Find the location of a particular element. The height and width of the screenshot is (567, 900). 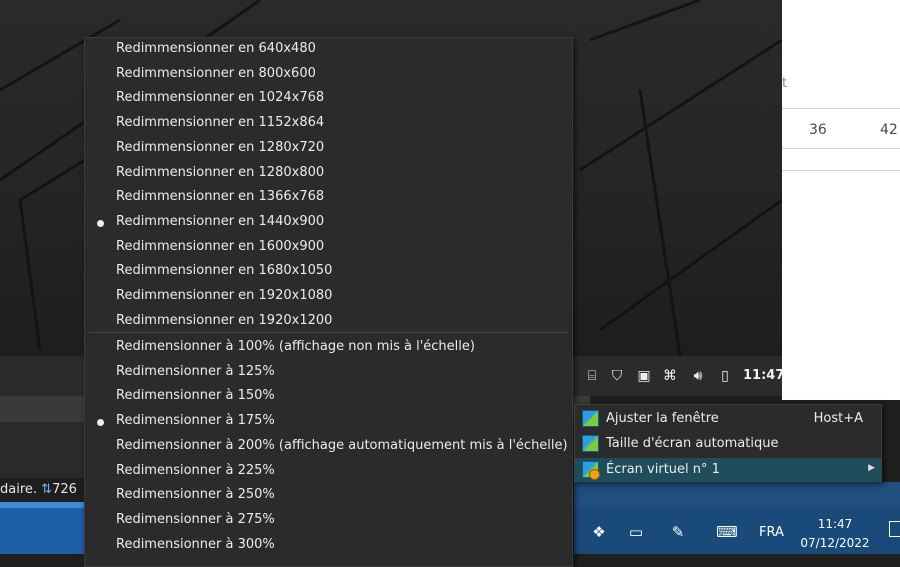

notification-icon is located at coordinates (894, 529).